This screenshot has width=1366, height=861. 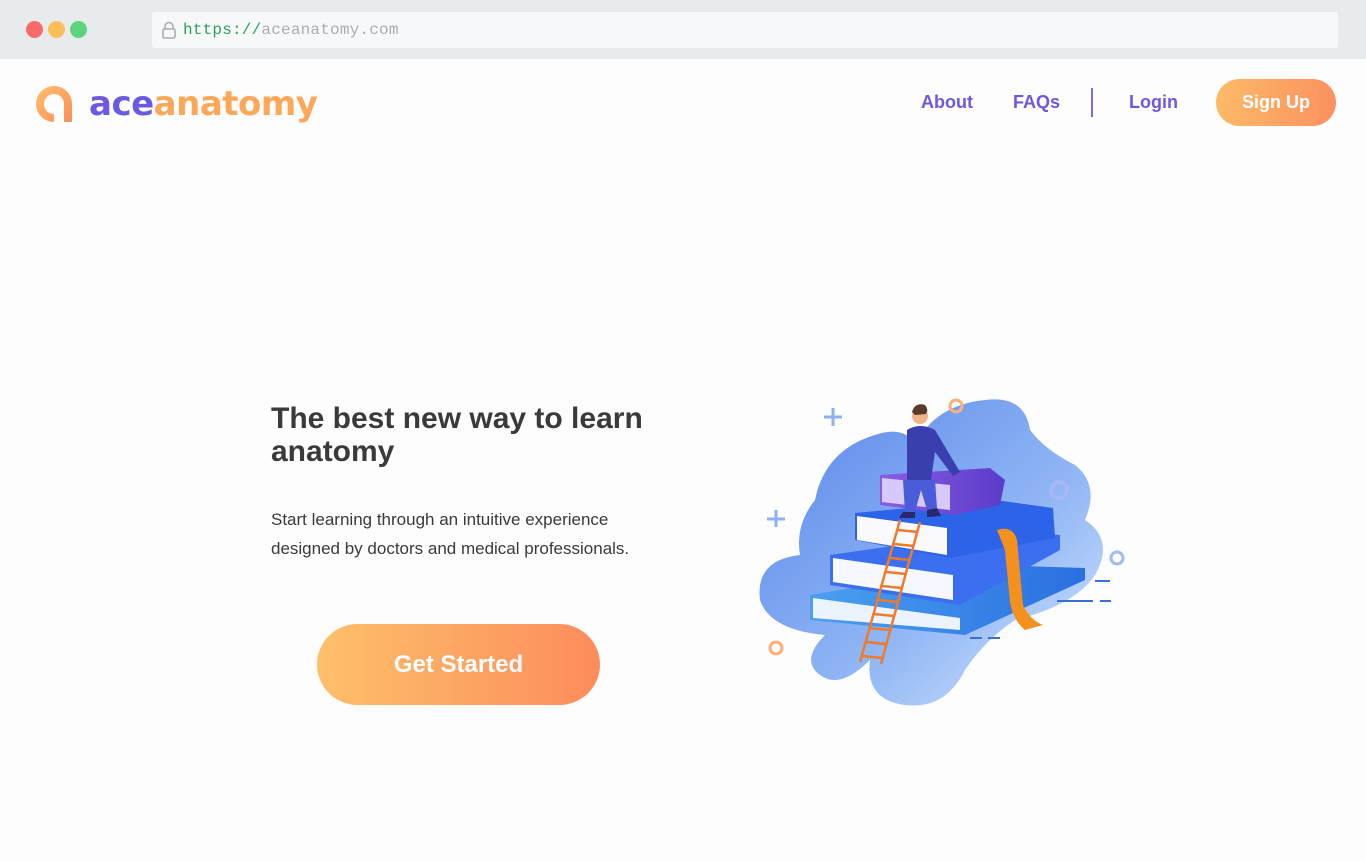 I want to click on nav-login-link: Login, so click(x=1153, y=102).